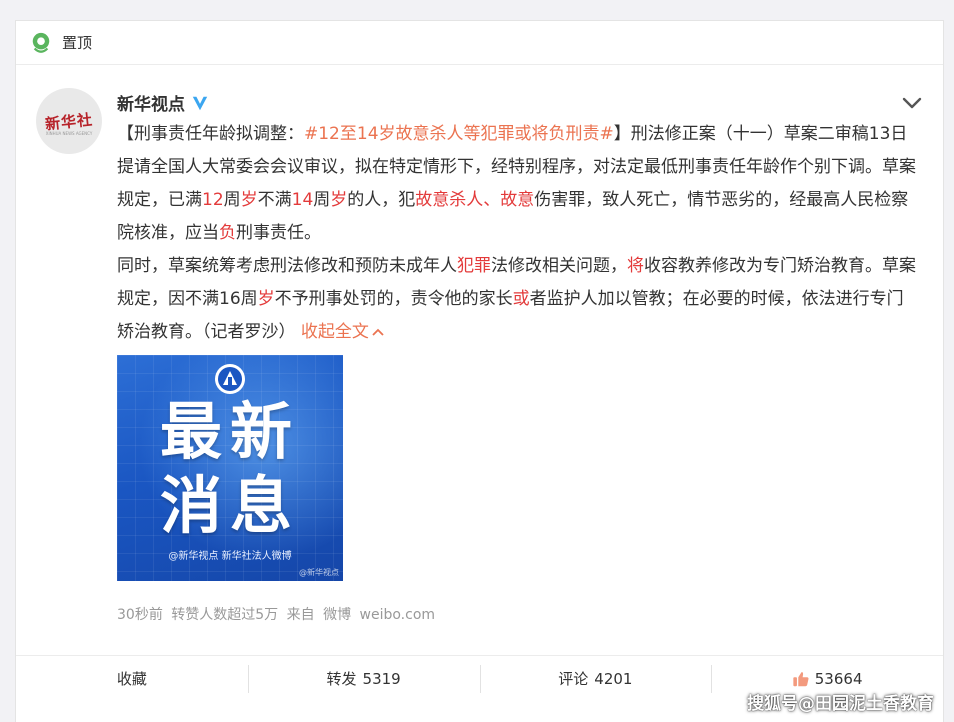 This screenshot has width=954, height=722. What do you see at coordinates (840, 704) in the screenshot?
I see `source-watermark: 搜狐号@田园泥土香教育` at bounding box center [840, 704].